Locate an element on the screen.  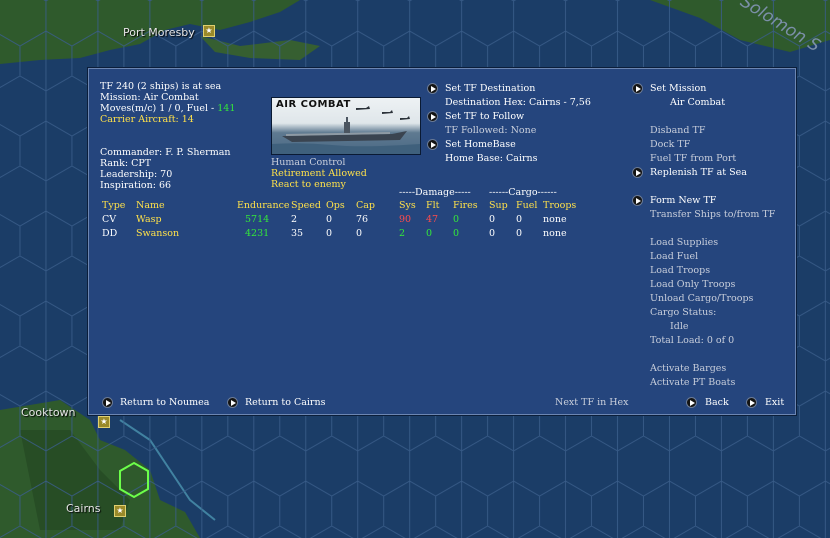
load-only-troops: Load Only Troops is located at coordinates (692, 285).